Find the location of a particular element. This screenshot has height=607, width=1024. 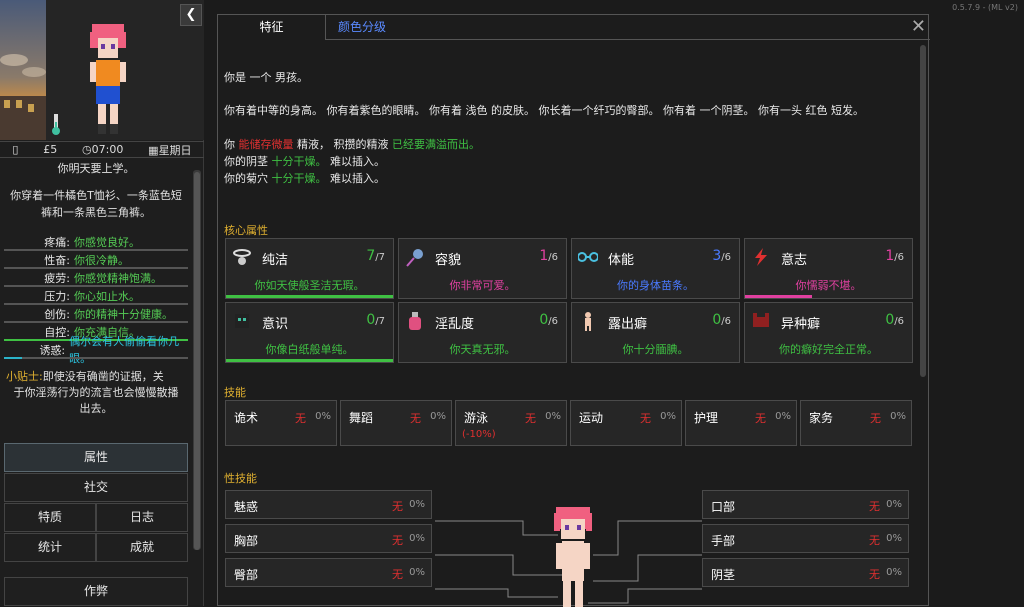

clock-icon: ◷ is located at coordinates (87, 149).